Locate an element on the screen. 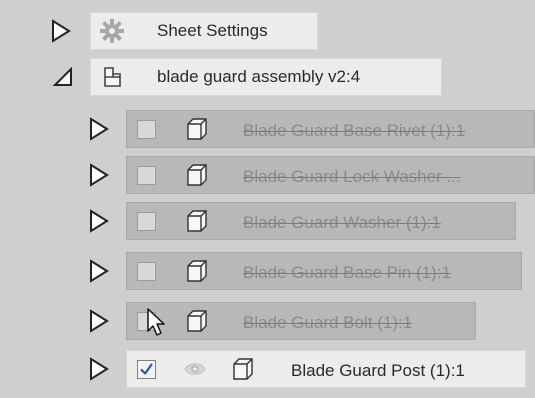 The image size is (535, 398). component-row: Blade Guard Base Pin (1):1 is located at coordinates (267, 271).